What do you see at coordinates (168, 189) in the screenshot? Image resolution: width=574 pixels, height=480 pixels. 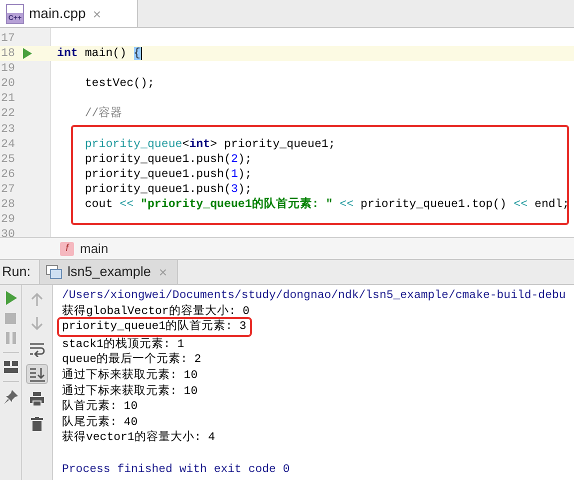 I see `code-line: priority_queue1.push(3);` at bounding box center [168, 189].